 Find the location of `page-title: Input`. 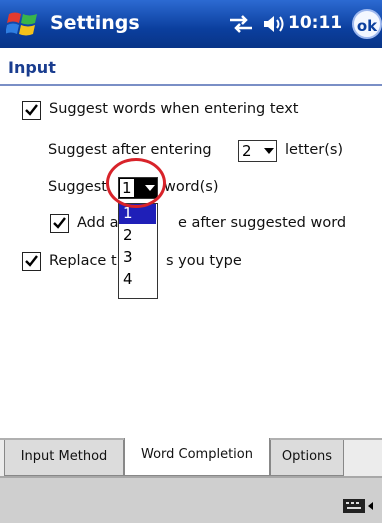

page-title: Input is located at coordinates (32, 67).